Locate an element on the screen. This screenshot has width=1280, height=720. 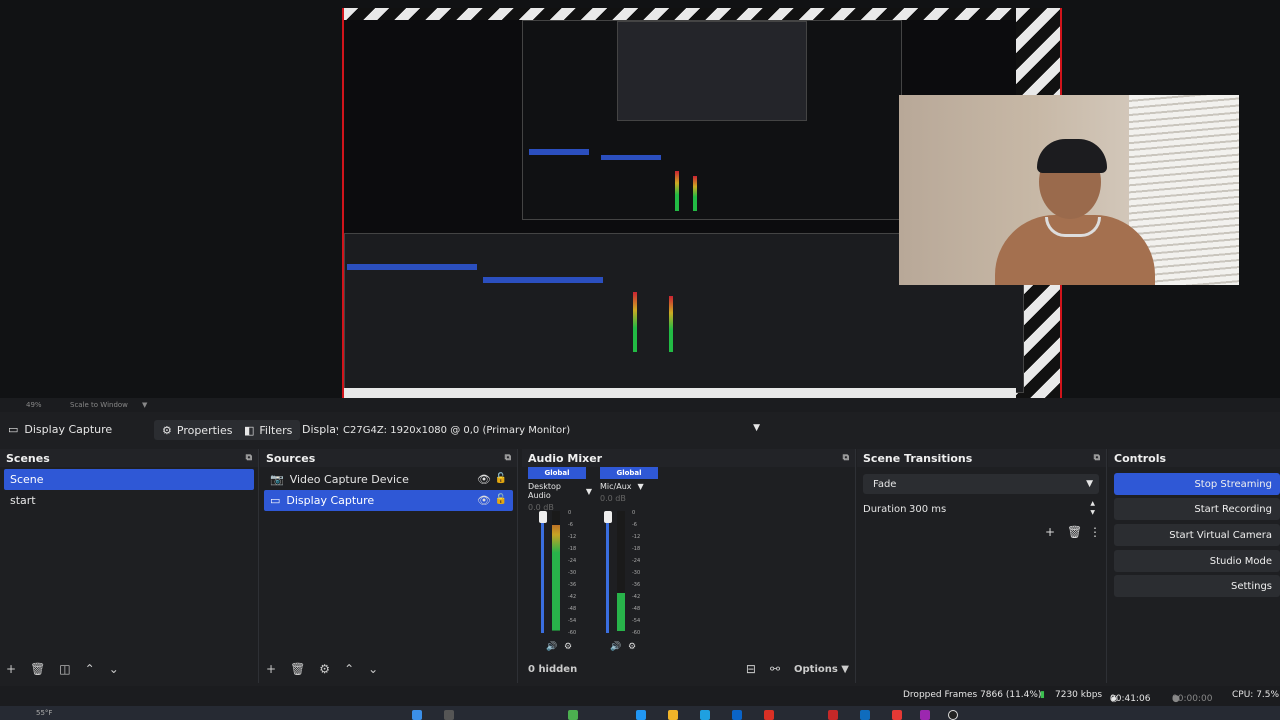
transition-select: Fade ▼ is located at coordinates (981, 484).